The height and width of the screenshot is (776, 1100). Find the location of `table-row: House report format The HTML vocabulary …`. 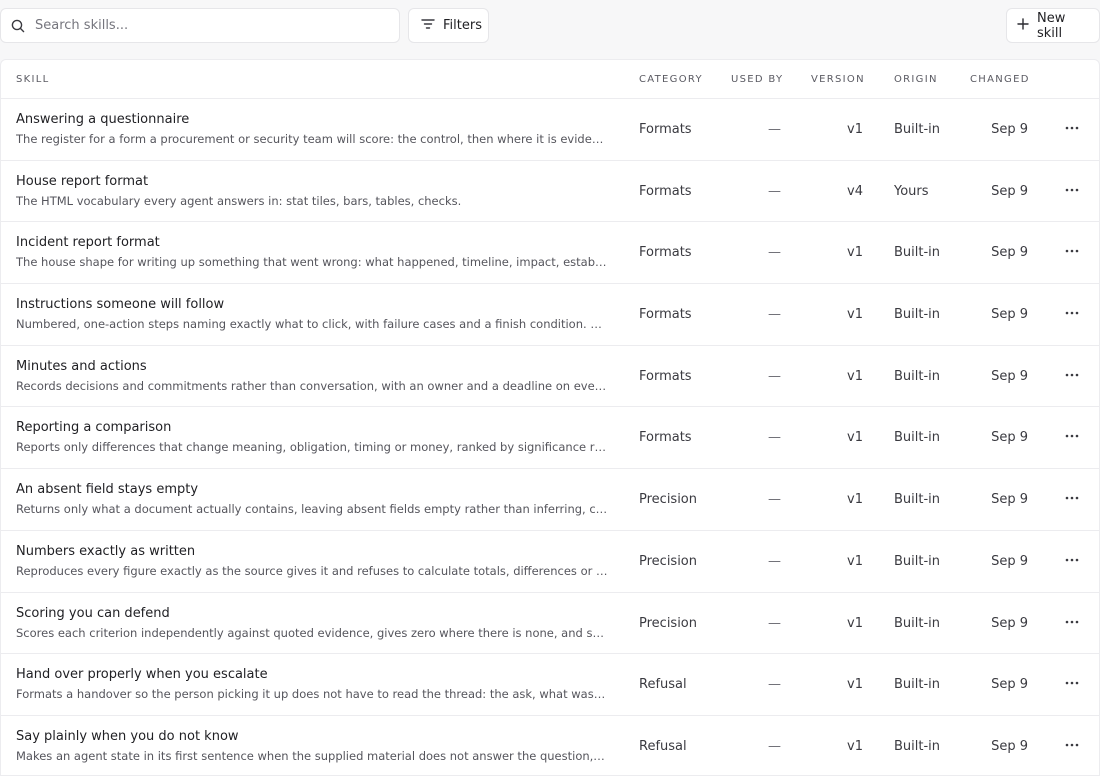

table-row: House report format The HTML vocabulary … is located at coordinates (550, 192).